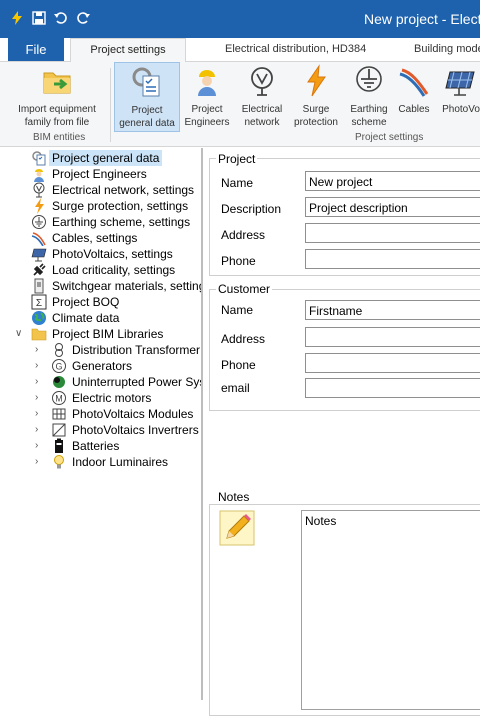 This screenshot has width=480, height=716. Describe the element at coordinates (392, 233) in the screenshot. I see `project-address-input` at that location.